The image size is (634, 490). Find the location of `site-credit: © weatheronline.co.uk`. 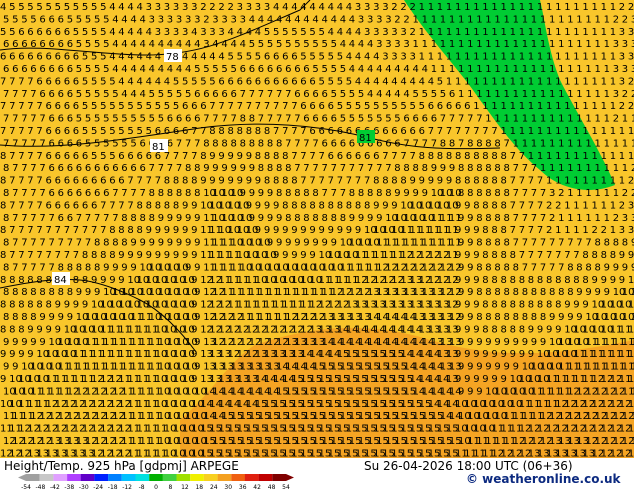

site-credit: © weatheronline.co.uk is located at coordinates (543, 479).